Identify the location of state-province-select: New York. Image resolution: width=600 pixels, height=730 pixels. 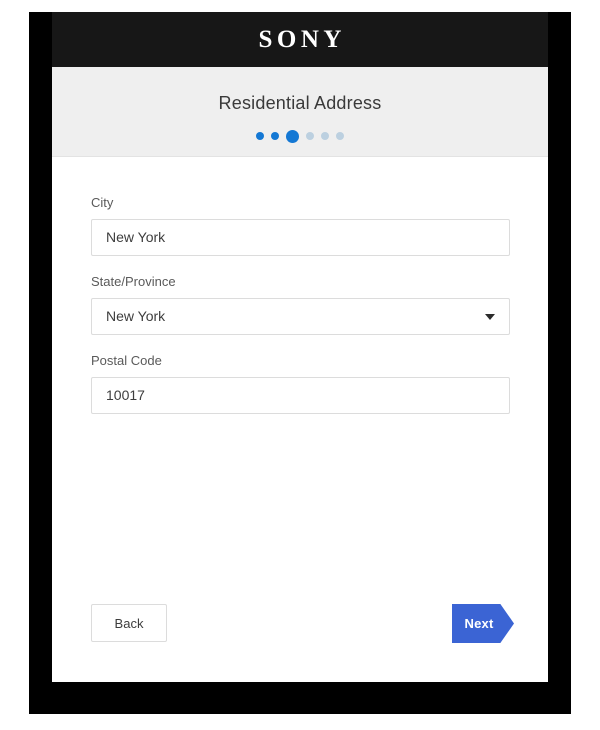
(300, 316).